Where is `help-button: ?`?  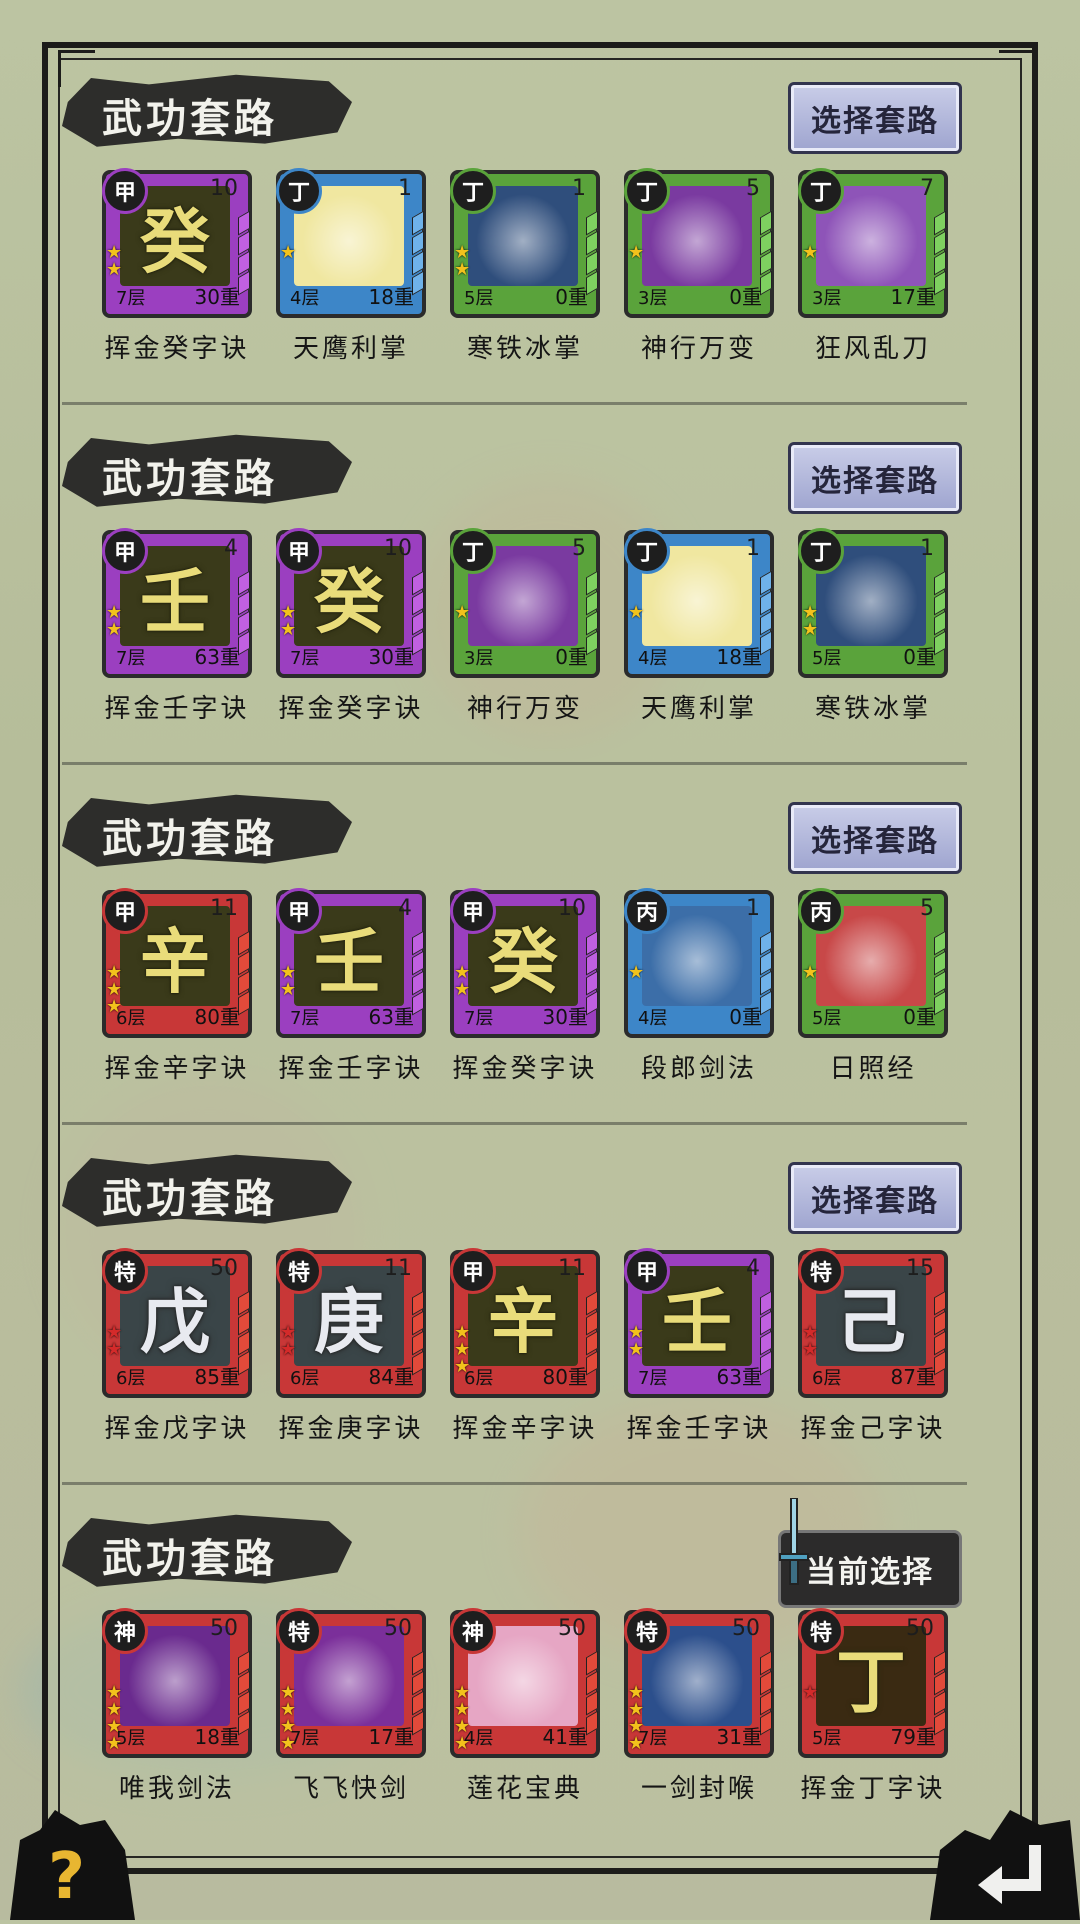 help-button: ? is located at coordinates (70, 1845).